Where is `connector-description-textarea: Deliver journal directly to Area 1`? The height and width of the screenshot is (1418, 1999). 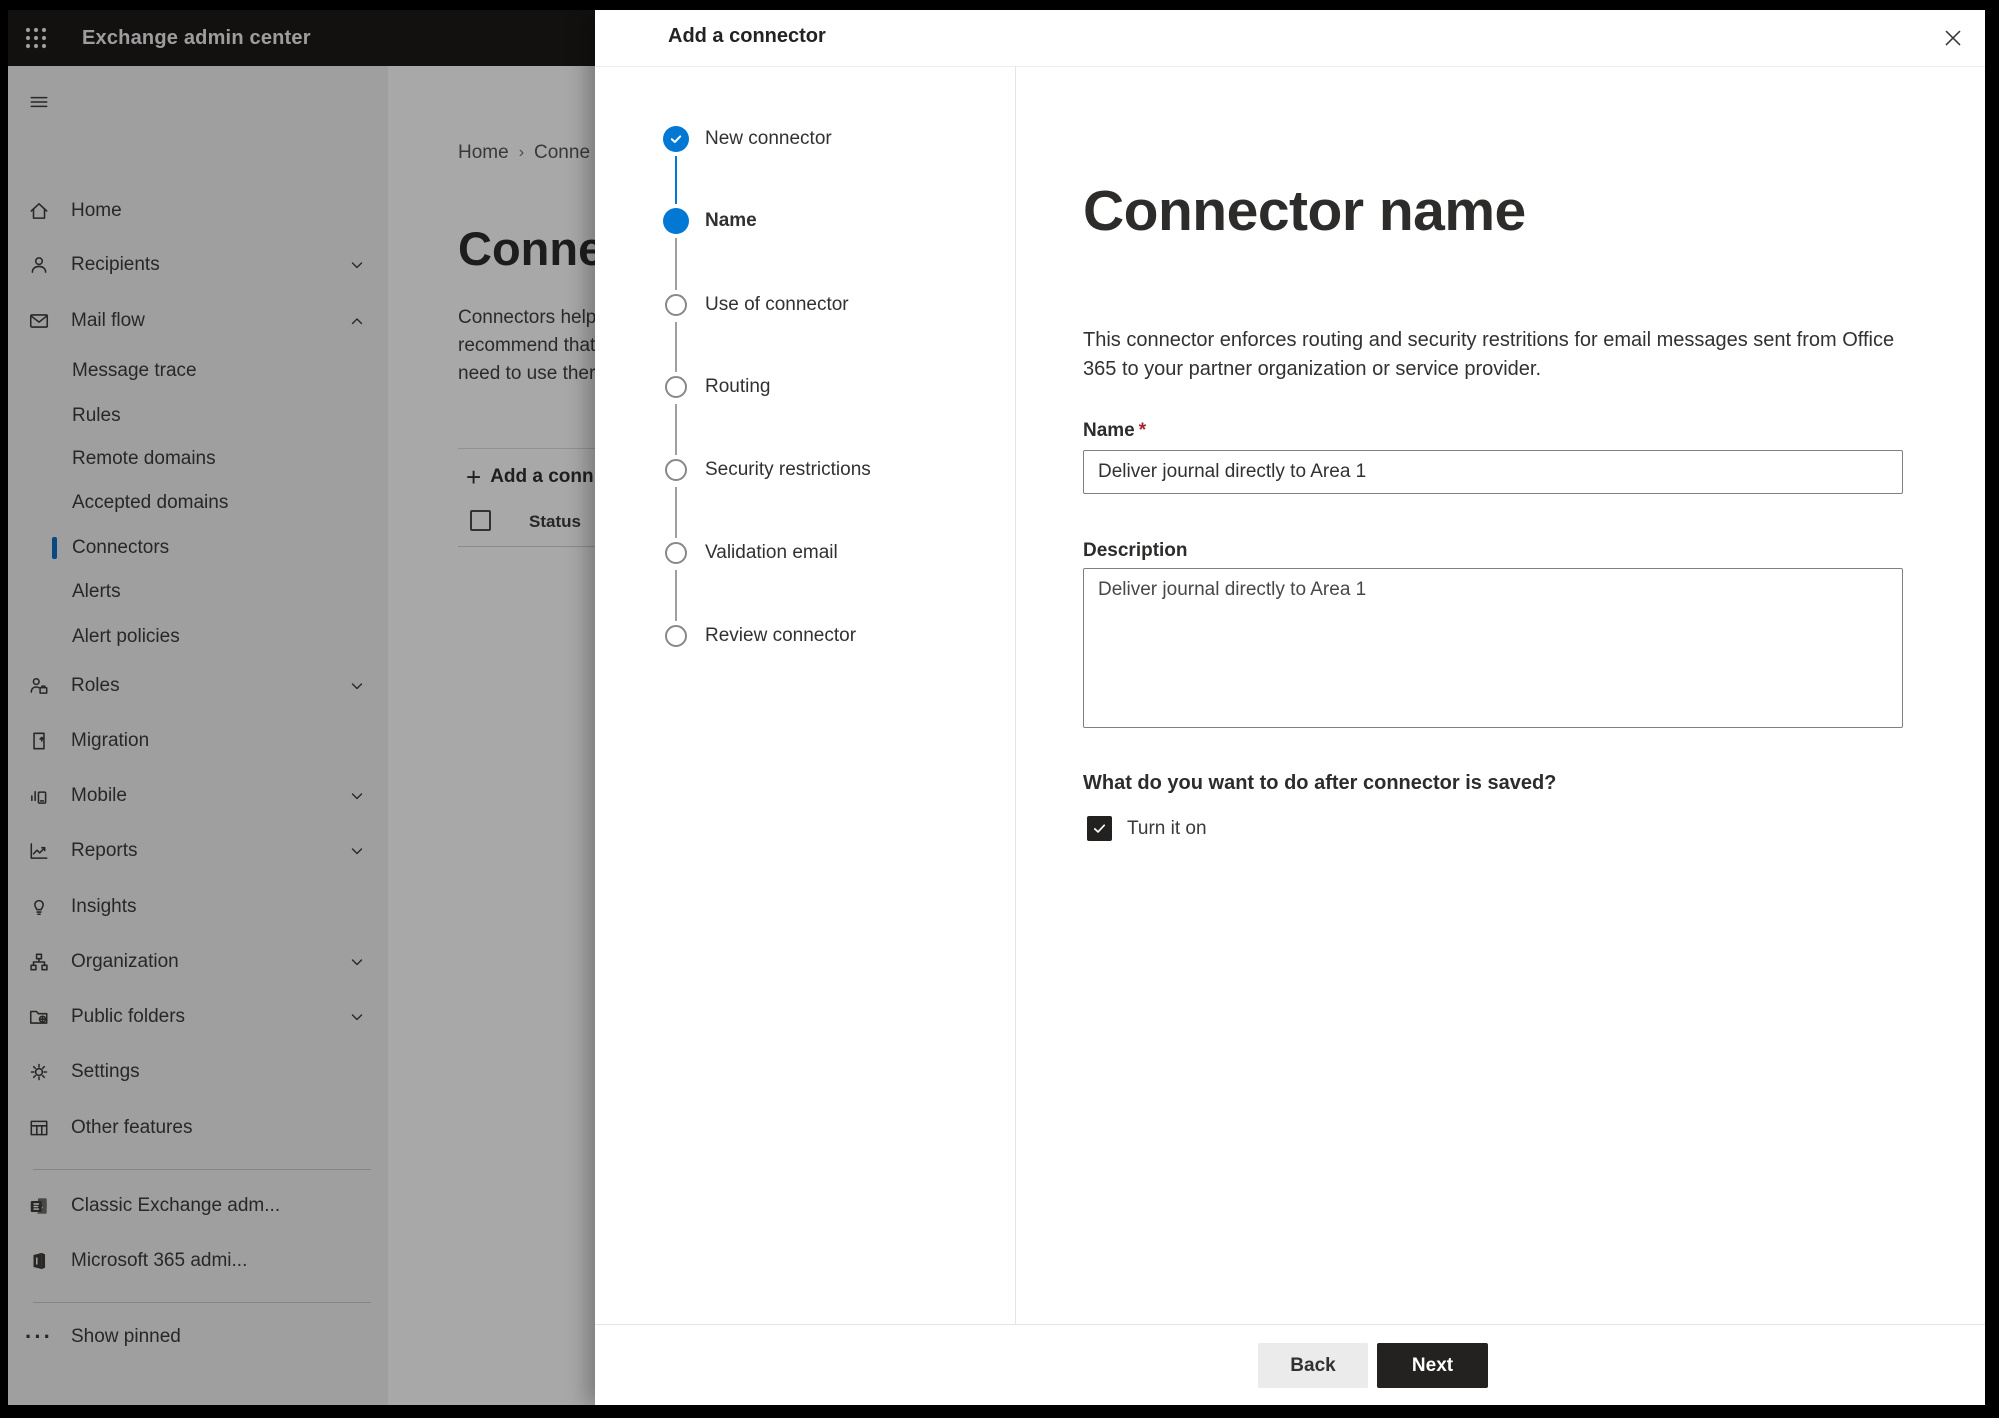 connector-description-textarea: Deliver journal directly to Area 1 is located at coordinates (1493, 648).